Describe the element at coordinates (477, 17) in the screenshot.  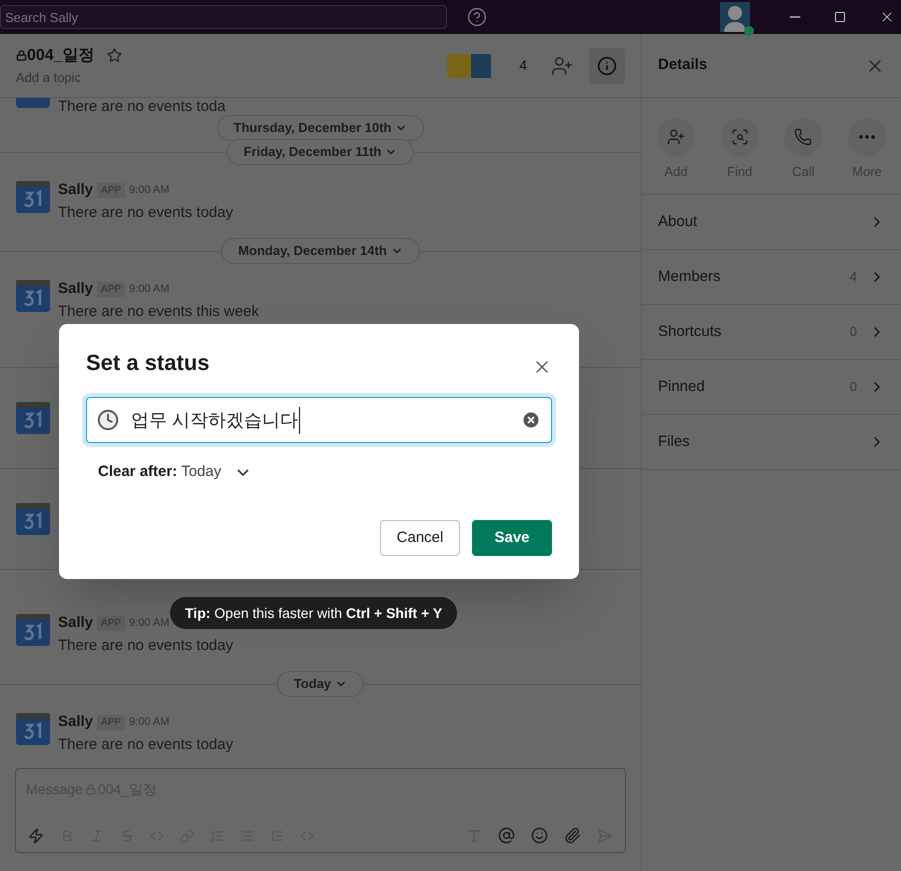
I see `help-icon` at that location.